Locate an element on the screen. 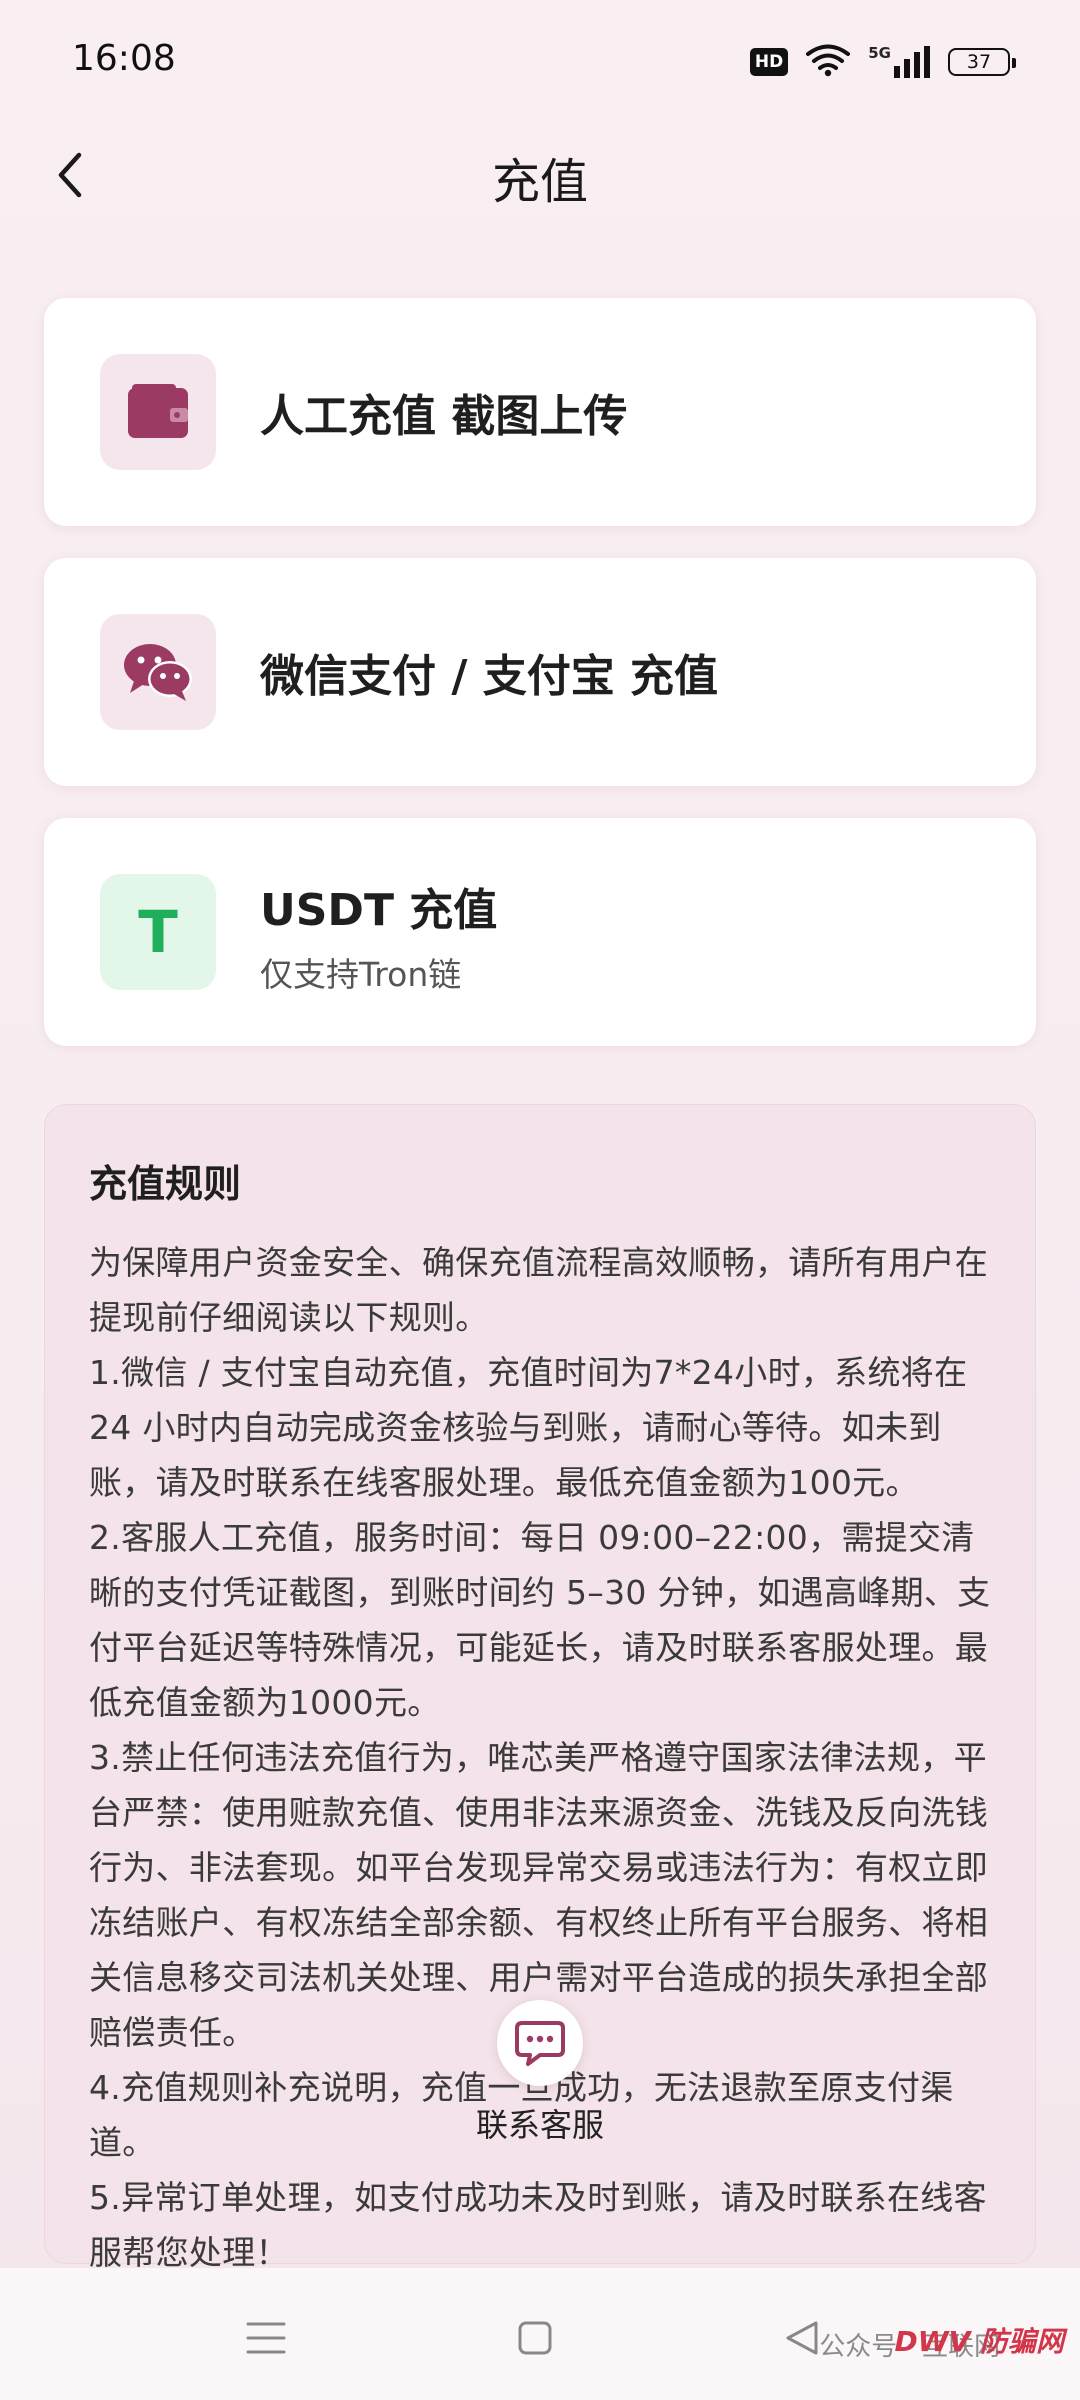 The image size is (1080, 2400). page-title: 充值 is located at coordinates (539, 182).